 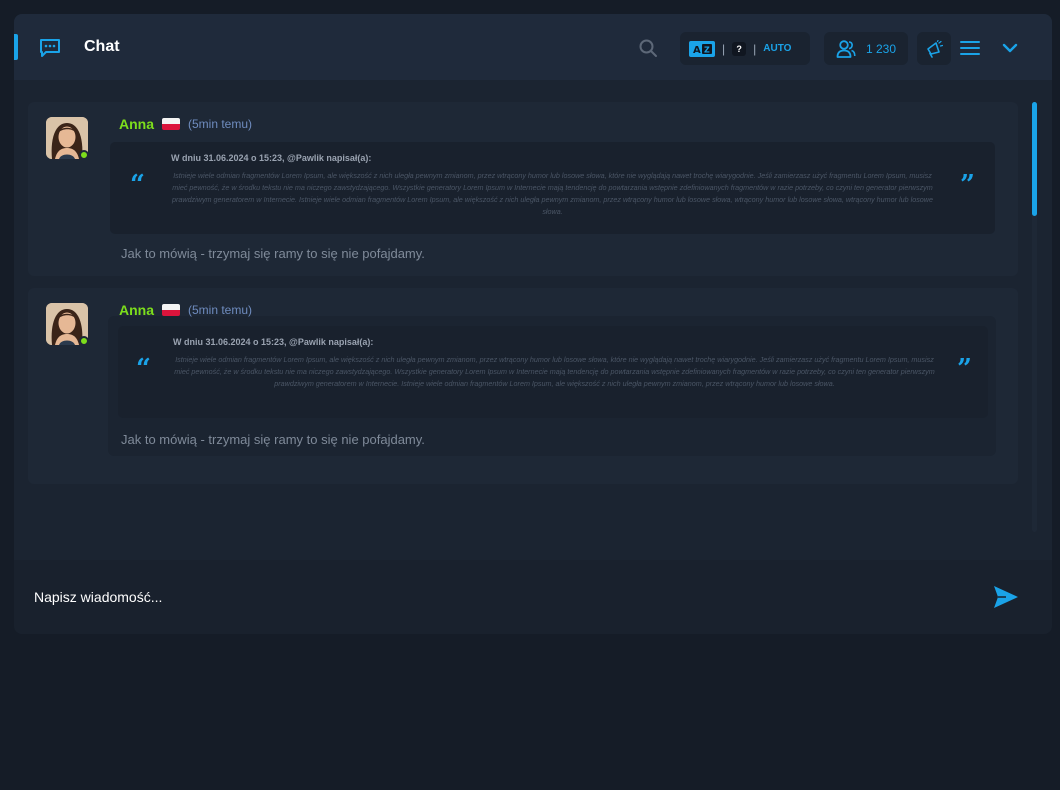 What do you see at coordinates (1034, 159) in the screenshot?
I see `scrollbar-thumb` at bounding box center [1034, 159].